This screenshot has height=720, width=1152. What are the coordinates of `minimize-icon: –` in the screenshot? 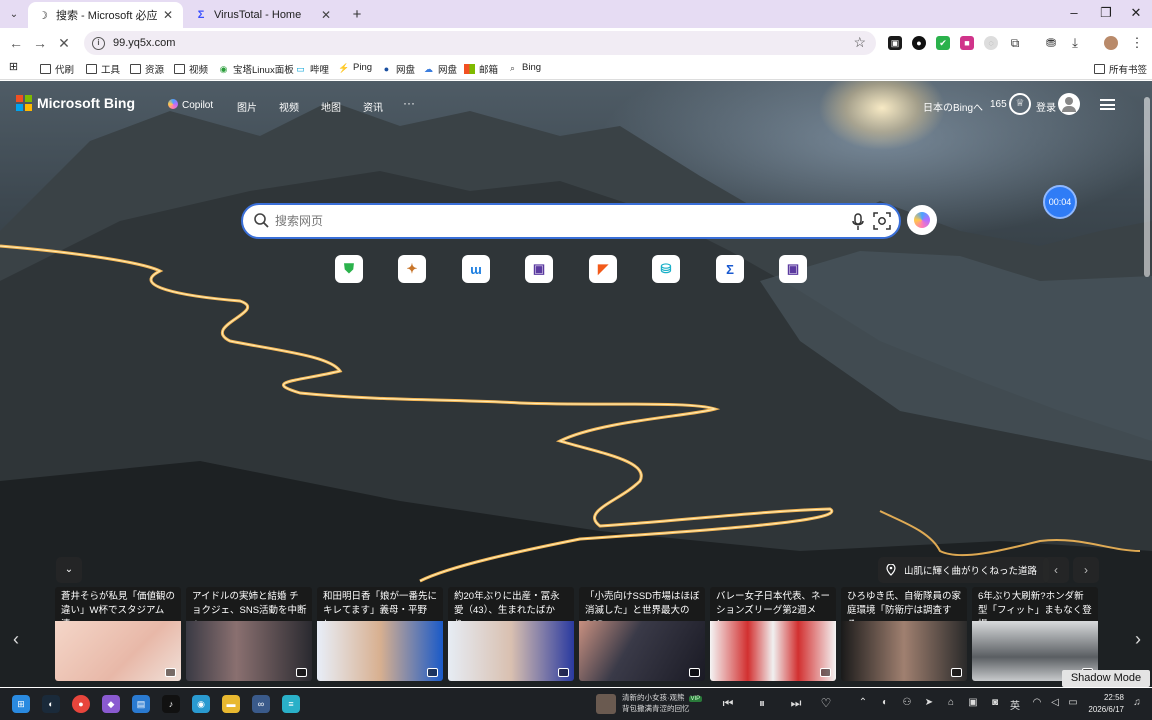 It's located at (1074, 12).